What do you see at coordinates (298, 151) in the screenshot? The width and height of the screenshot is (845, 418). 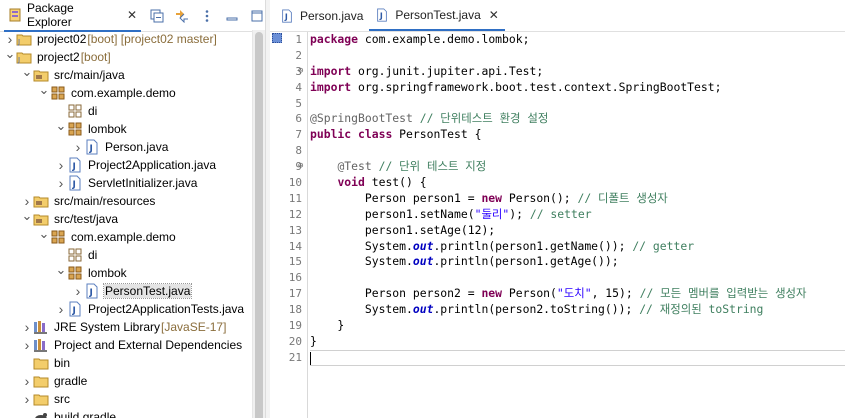 I see `line-number: 8` at bounding box center [298, 151].